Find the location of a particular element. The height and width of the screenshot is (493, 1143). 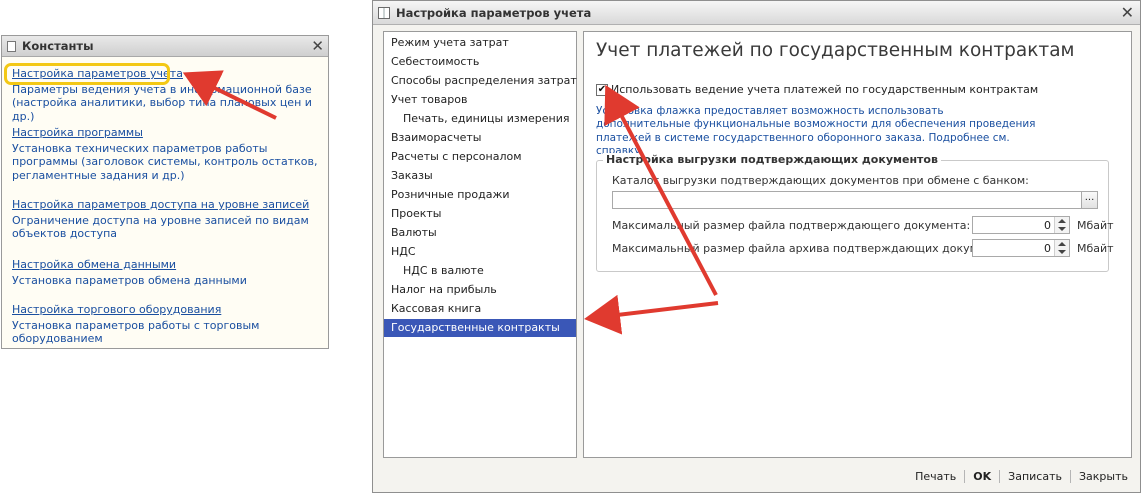

nav-item: НДС is located at coordinates (480, 252).